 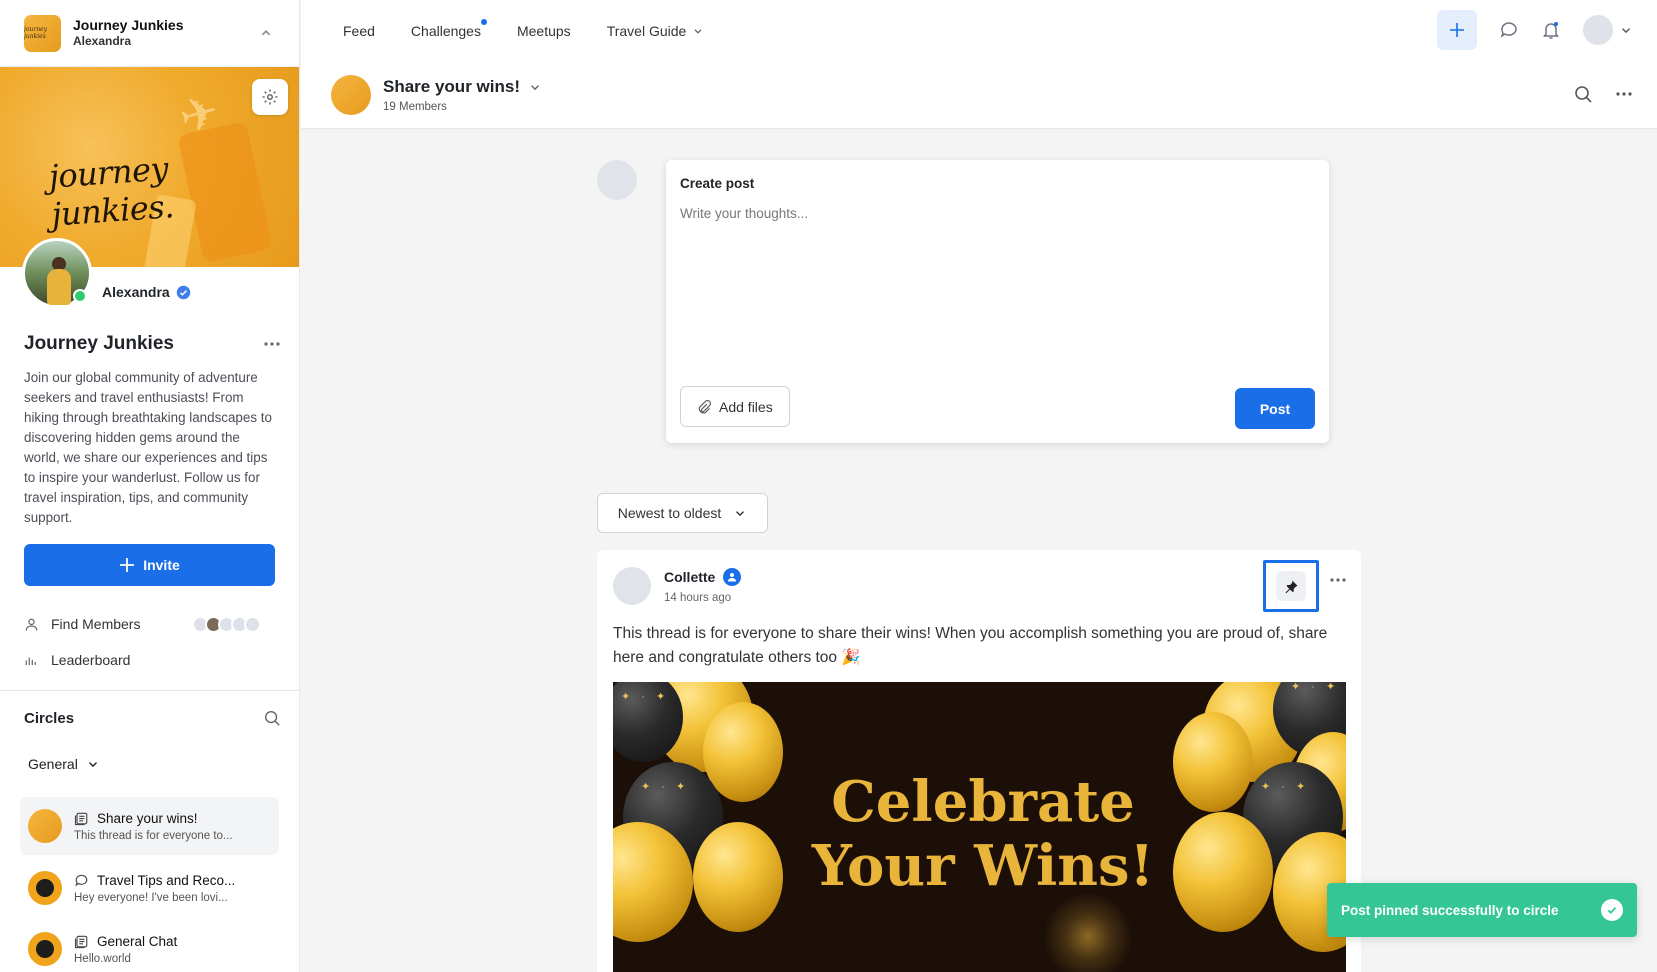 I want to click on member-avatars, so click(x=226, y=624).